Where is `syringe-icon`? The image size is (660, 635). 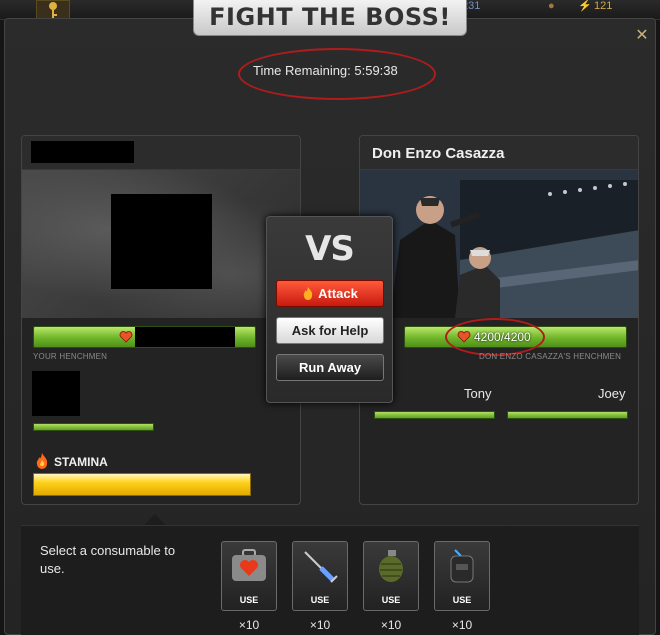 syringe-icon is located at coordinates (321, 567).